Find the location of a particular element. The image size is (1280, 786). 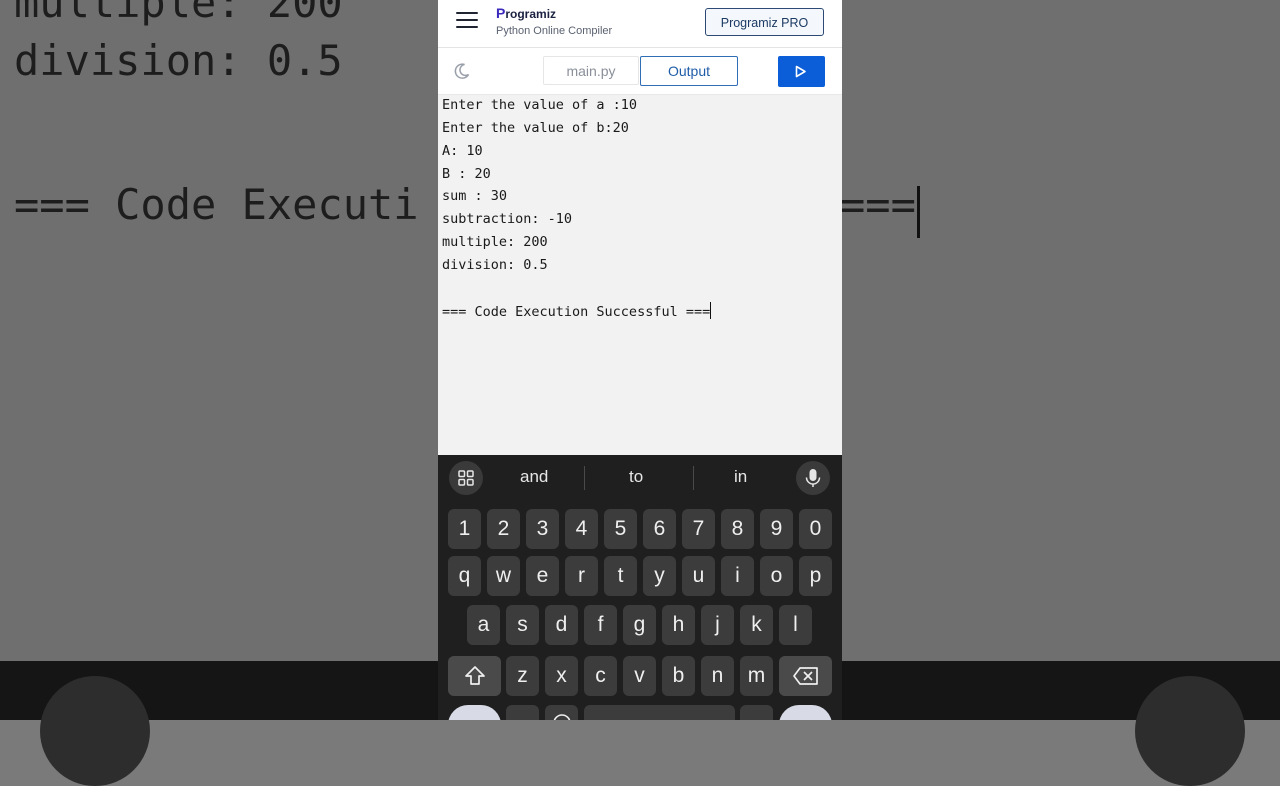

mic-icon is located at coordinates (813, 478).